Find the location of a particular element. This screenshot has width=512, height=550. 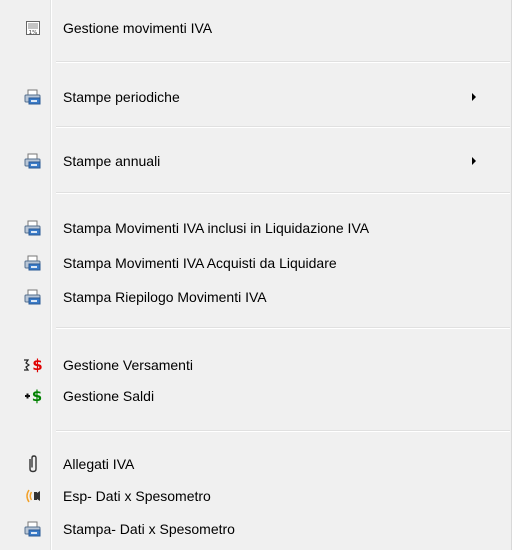

menu-item-label: Allegati IVA is located at coordinates (99, 464).